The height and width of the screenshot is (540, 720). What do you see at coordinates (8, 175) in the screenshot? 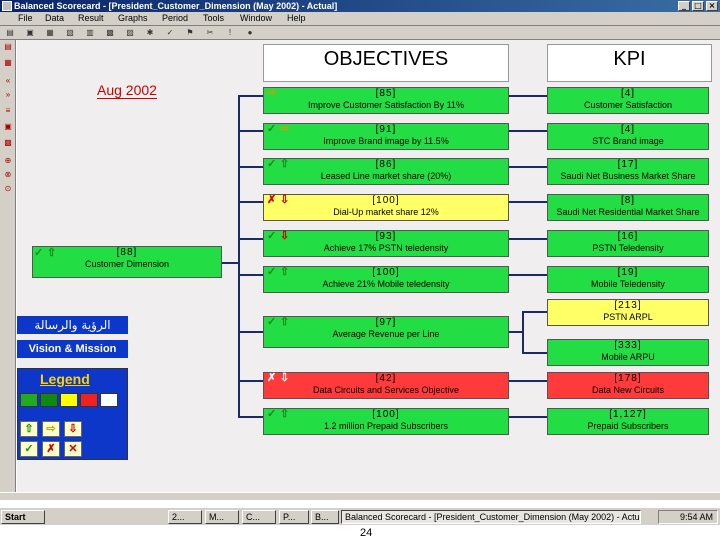
I see `tag-icon: ⊗` at bounding box center [8, 175].